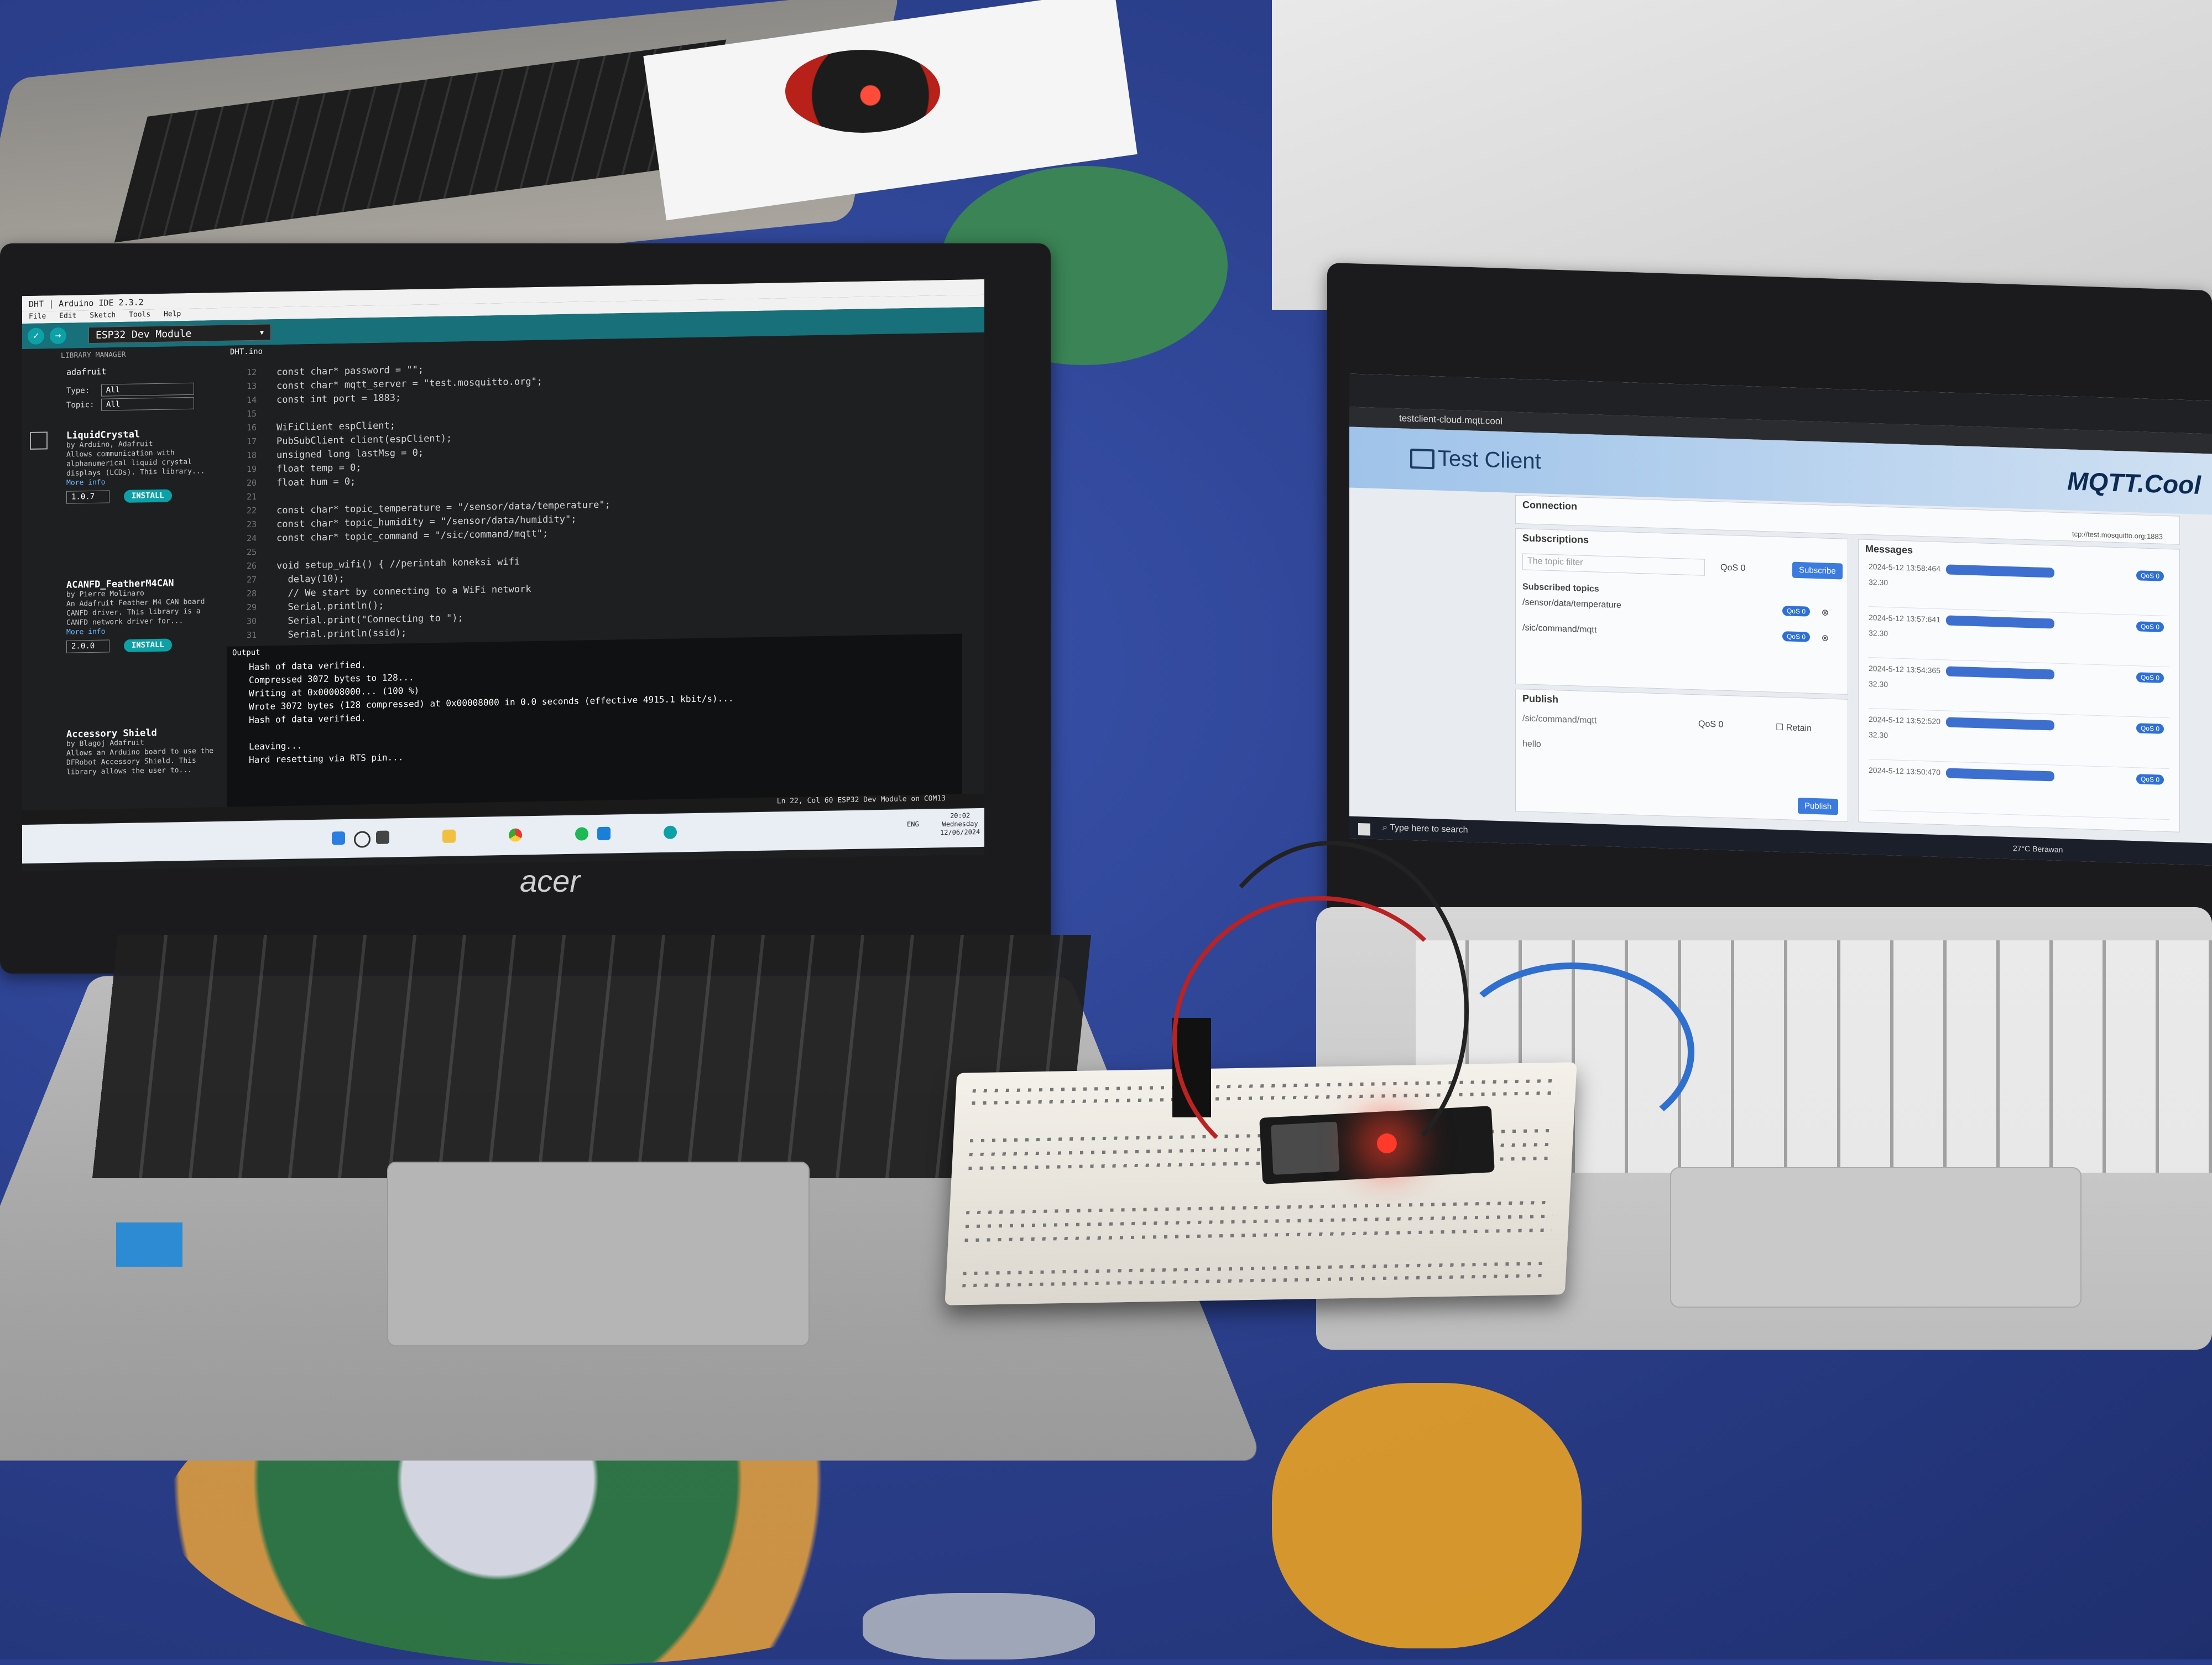  I want to click on menu-help: Help, so click(173, 314).